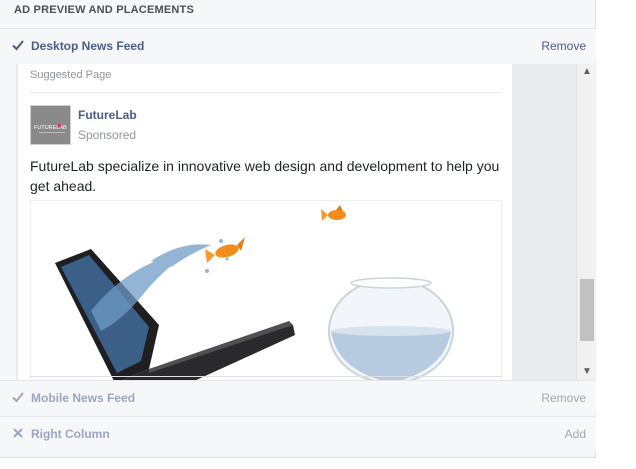 The width and height of the screenshot is (636, 469). What do you see at coordinates (587, 310) in the screenshot?
I see `scroll-thumb` at bounding box center [587, 310].